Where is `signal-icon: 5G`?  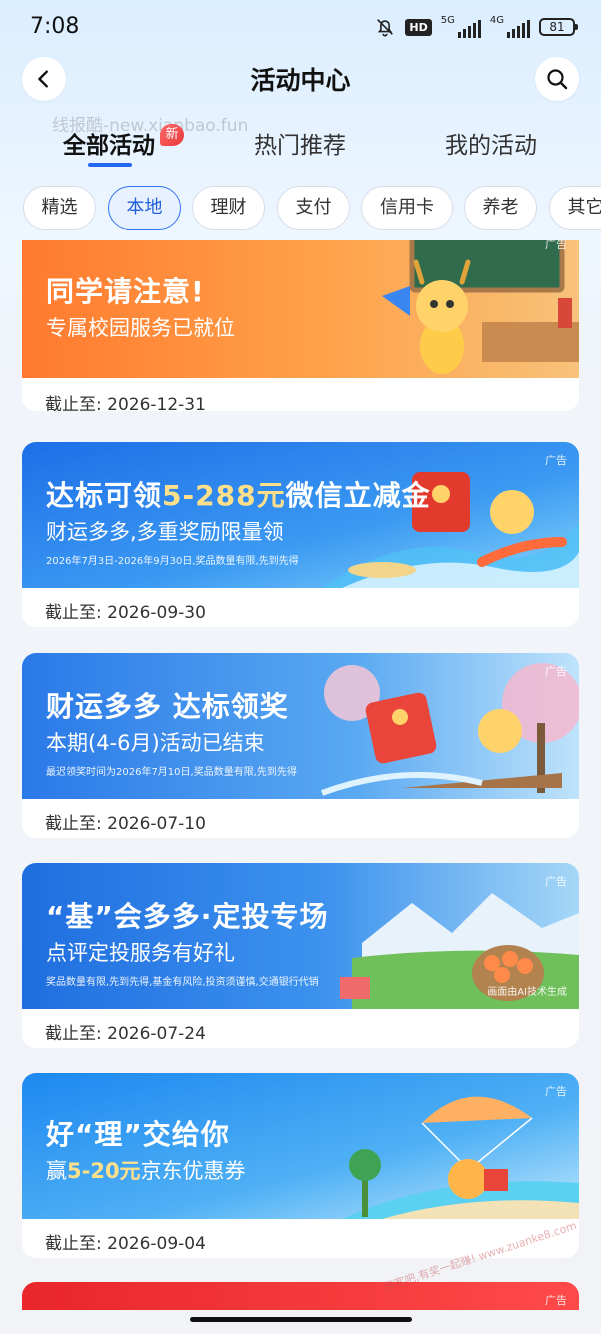
signal-icon: 5G is located at coordinates (461, 27).